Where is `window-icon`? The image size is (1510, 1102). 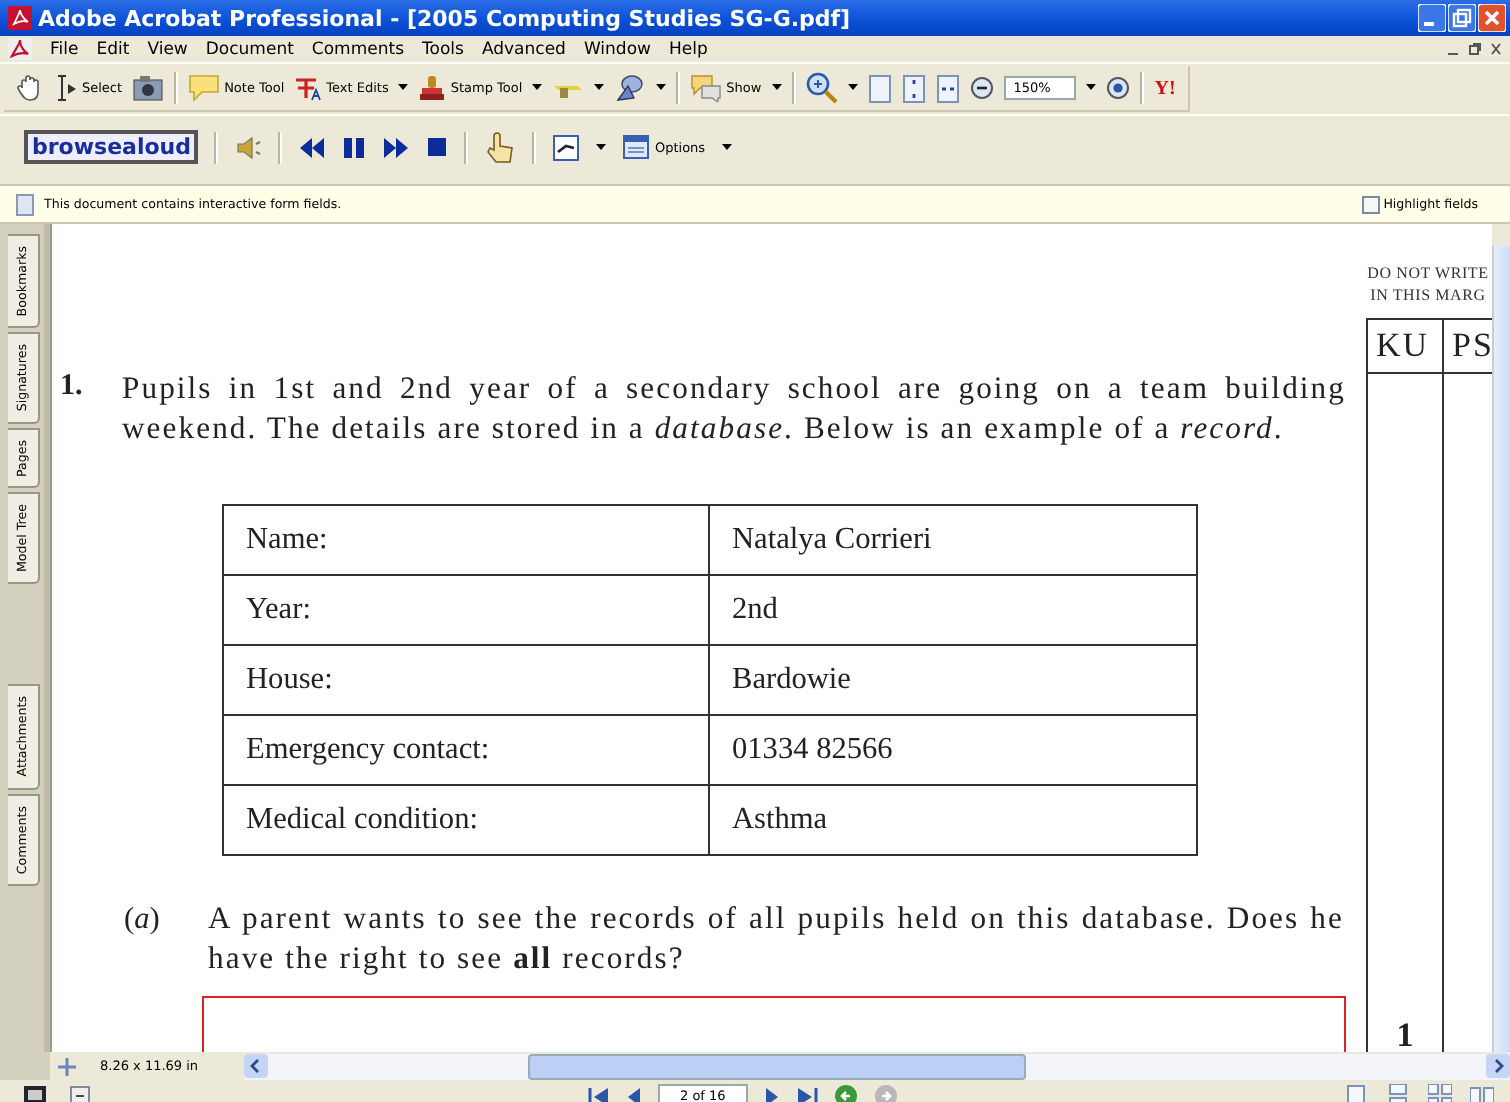
window-icon is located at coordinates (636, 147).